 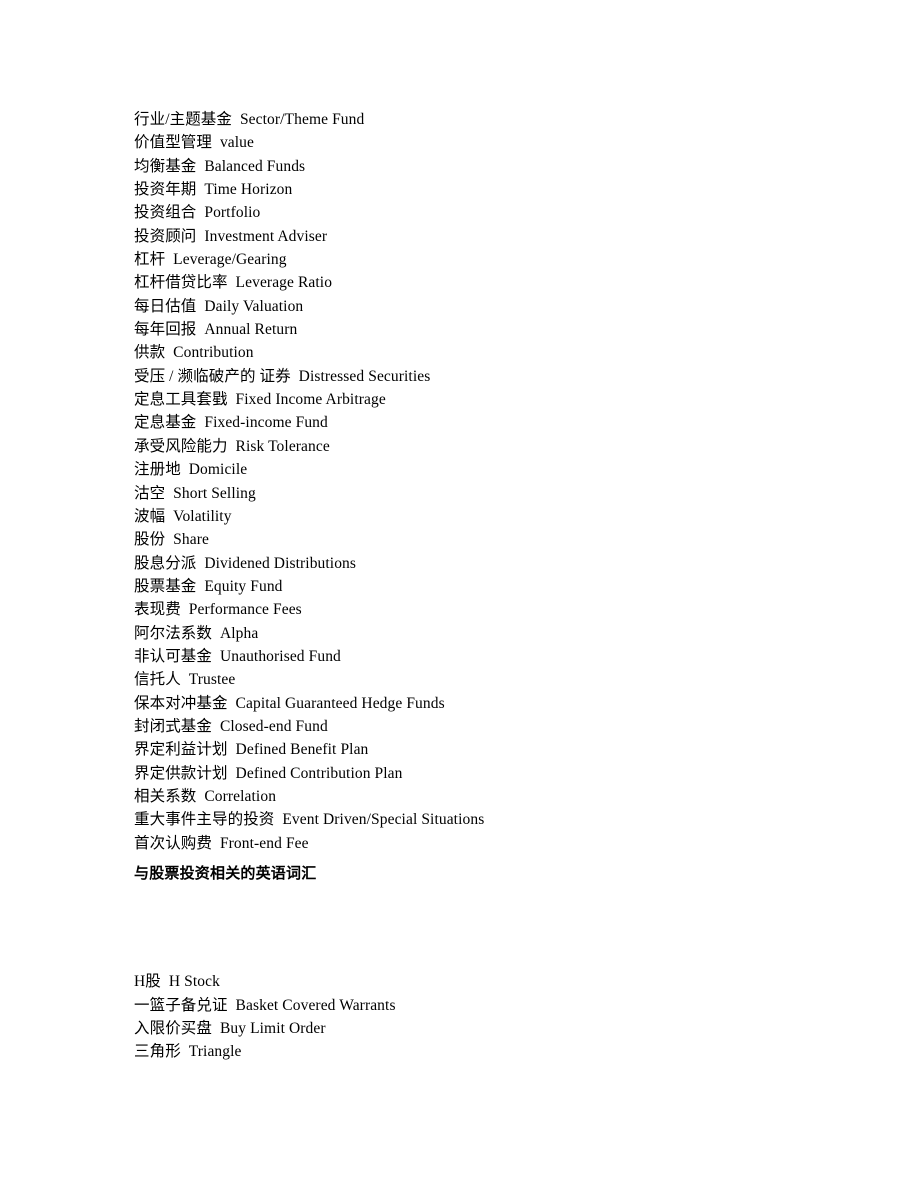 I want to click on glossary-entry: 定息基金 Fixed-income Fund, so click(x=231, y=423).